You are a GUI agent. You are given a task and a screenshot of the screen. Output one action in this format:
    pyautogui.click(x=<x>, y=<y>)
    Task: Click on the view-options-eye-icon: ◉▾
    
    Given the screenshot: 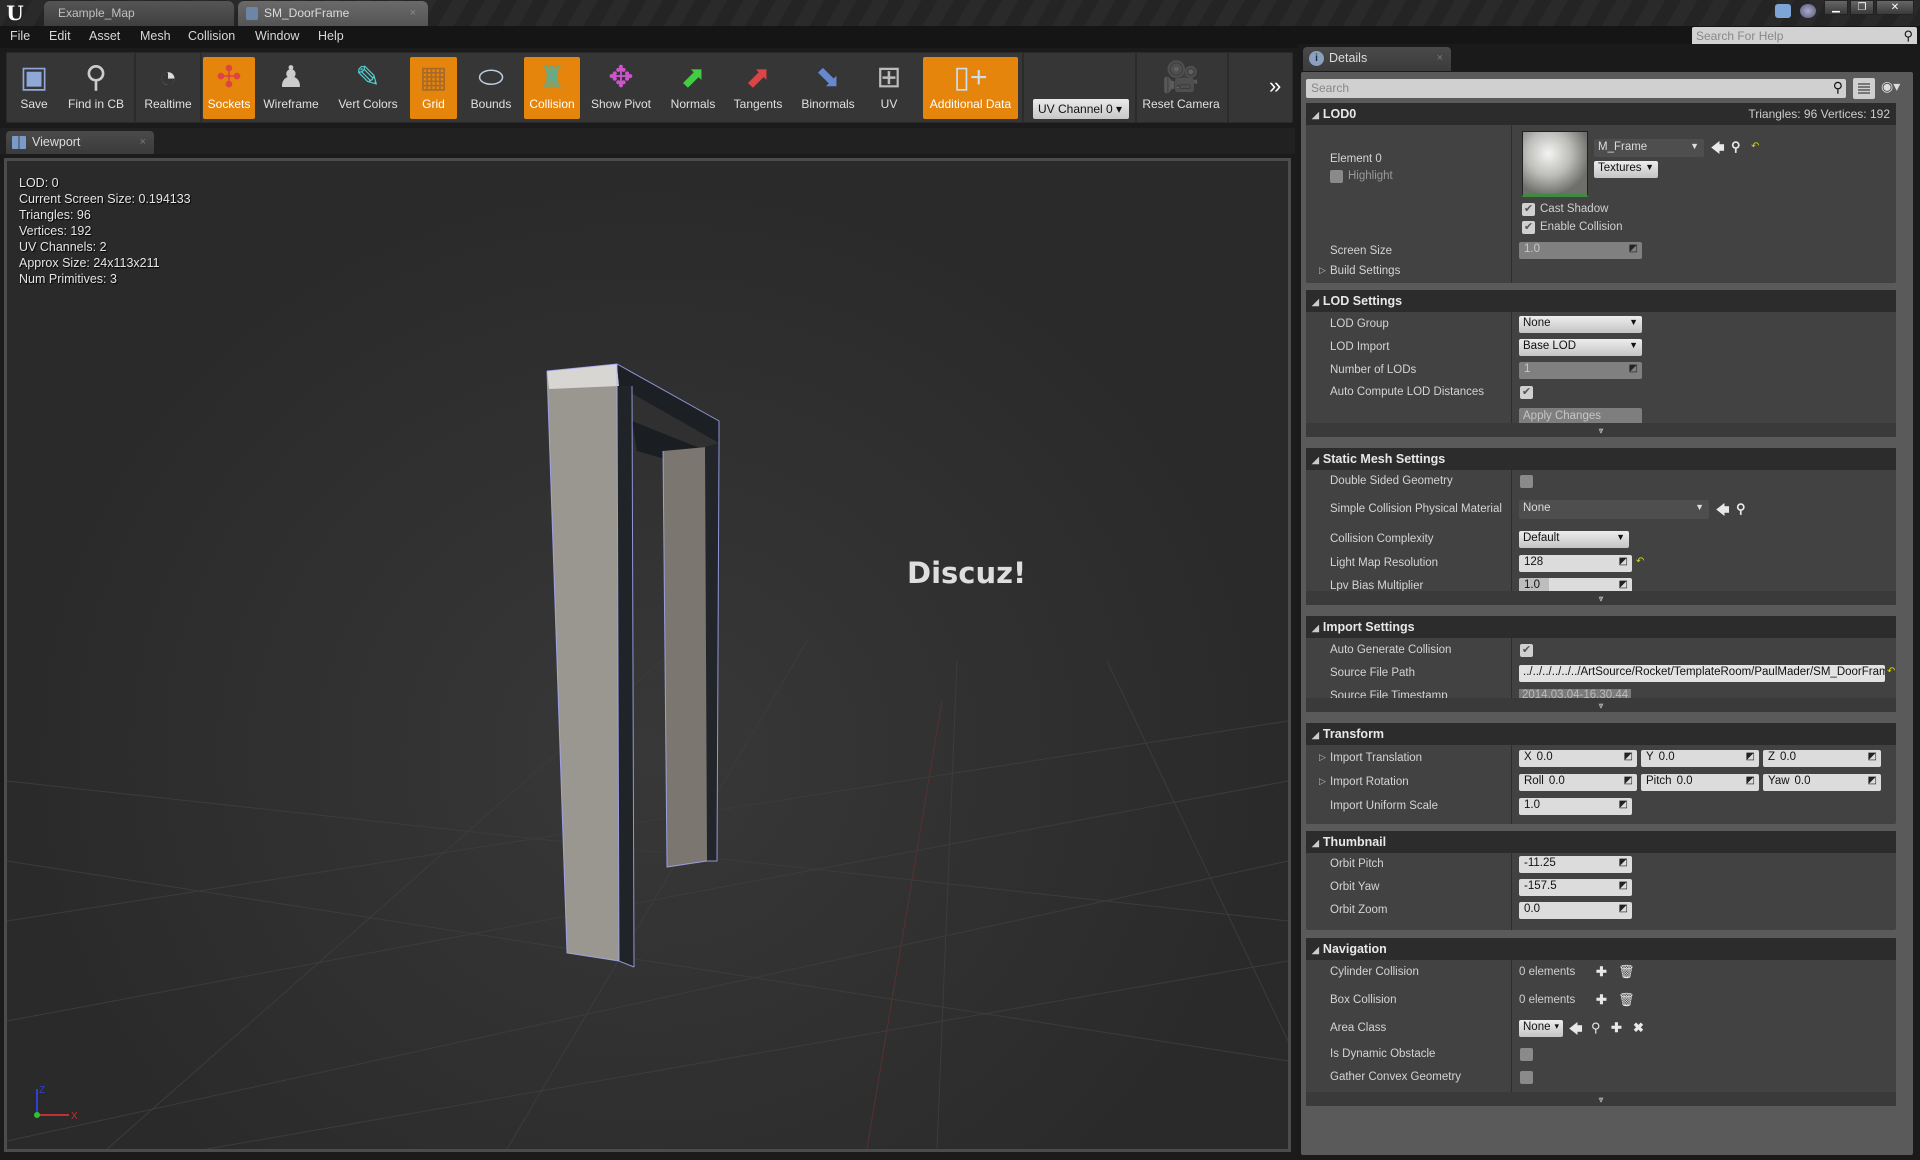 What is the action you would take?
    pyautogui.click(x=1890, y=86)
    